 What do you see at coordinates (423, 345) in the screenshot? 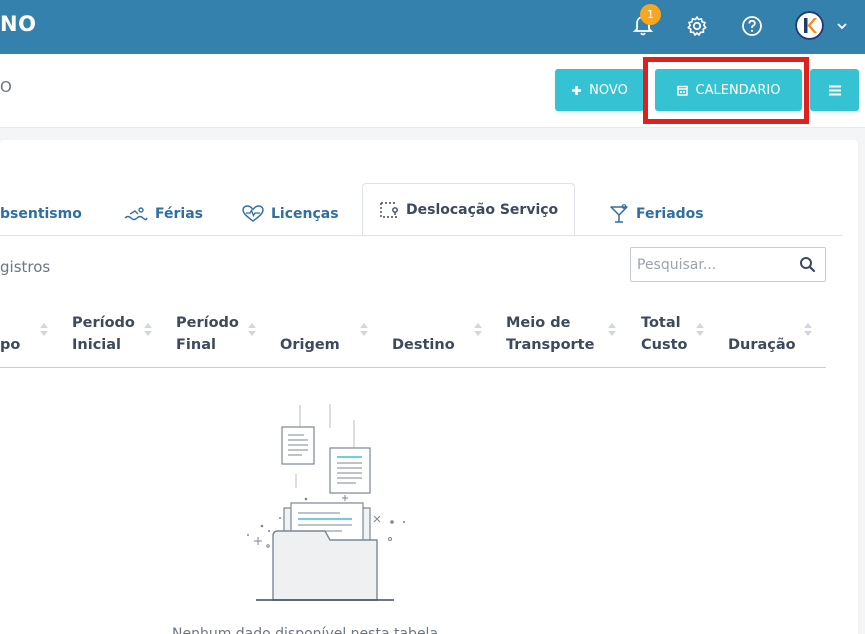
I see `column-header-destino: Destino` at bounding box center [423, 345].